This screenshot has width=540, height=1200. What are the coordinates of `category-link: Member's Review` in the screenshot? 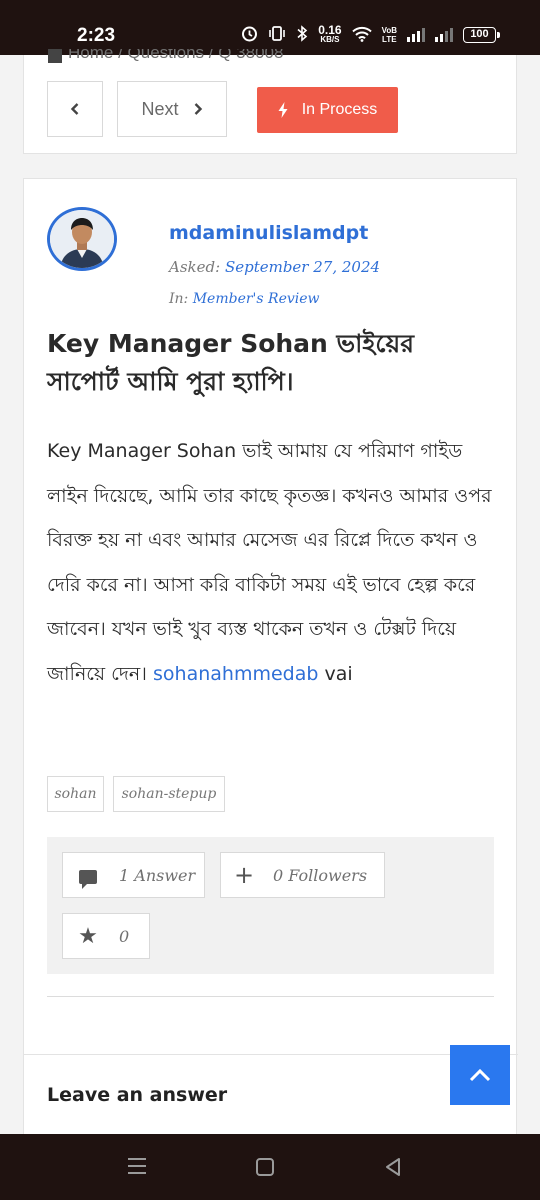 It's located at (256, 299).